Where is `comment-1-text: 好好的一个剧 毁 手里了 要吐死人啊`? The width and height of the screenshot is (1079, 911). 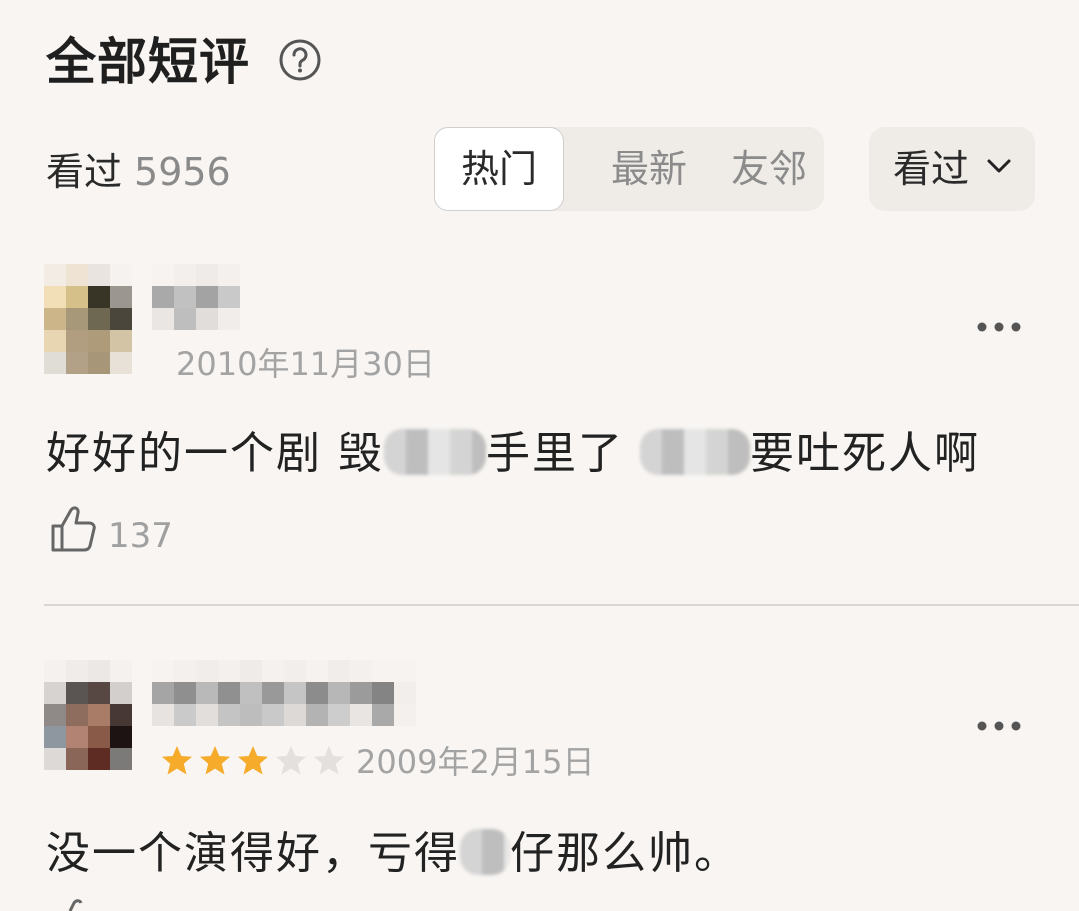
comment-1-text: 好好的一个剧 毁 手里了 要吐死人啊 is located at coordinates (513, 454).